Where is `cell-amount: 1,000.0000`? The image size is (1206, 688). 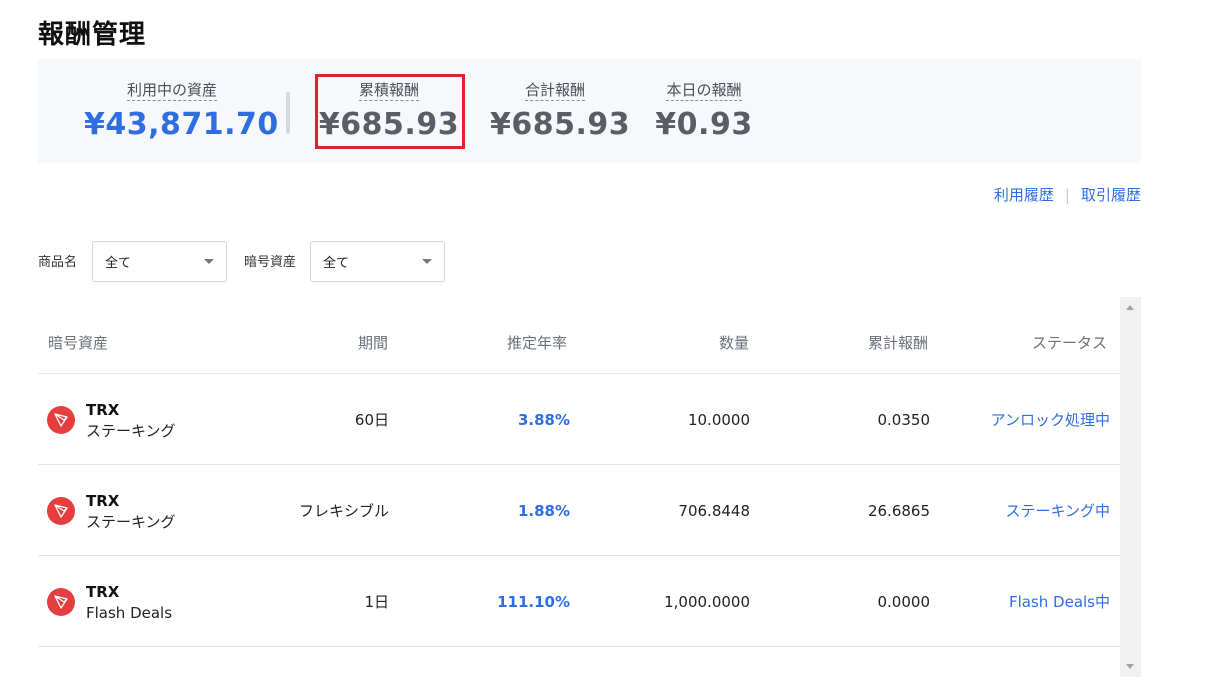 cell-amount: 1,000.0000 is located at coordinates (694, 601).